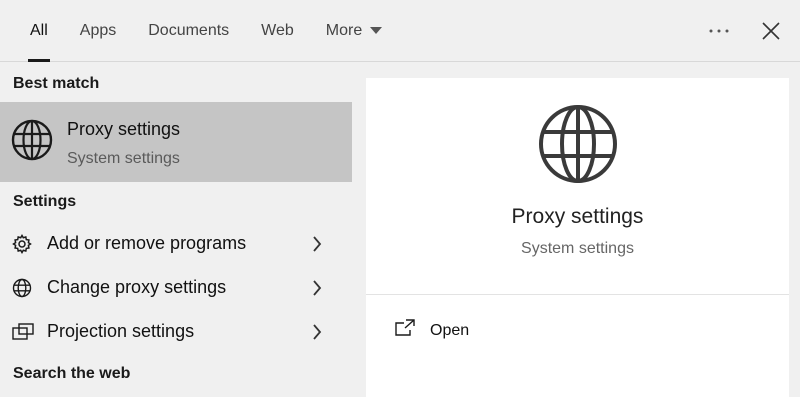 This screenshot has width=800, height=397. I want to click on gear-icon, so click(22, 246).